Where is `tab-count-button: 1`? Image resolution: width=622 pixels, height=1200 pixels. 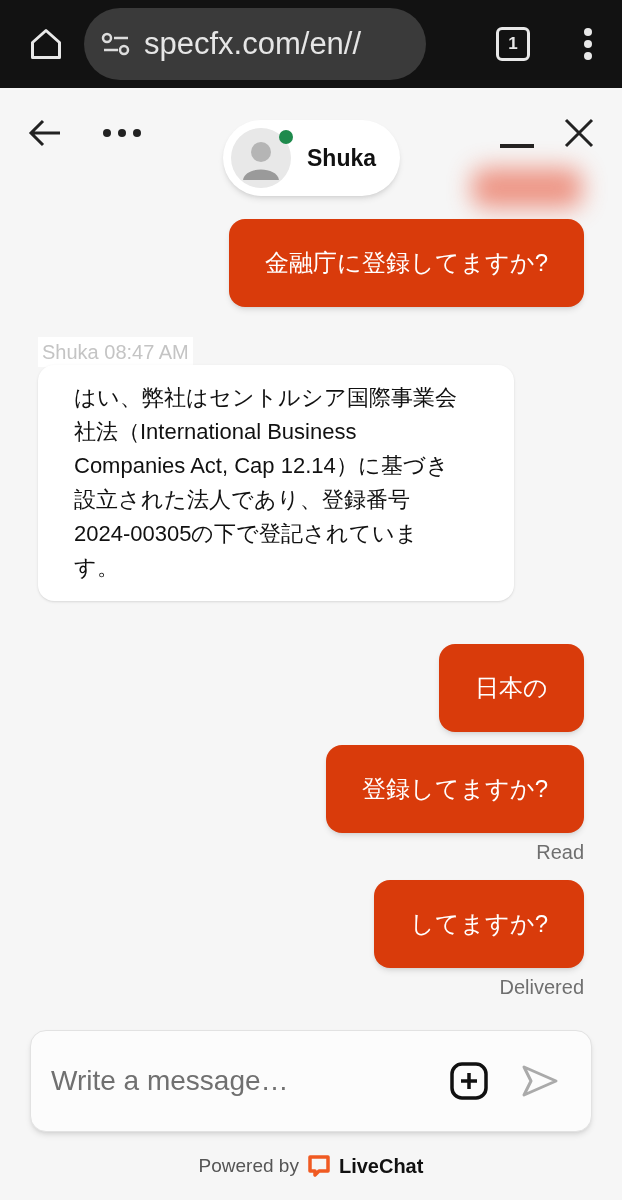
tab-count-button: 1 is located at coordinates (513, 44).